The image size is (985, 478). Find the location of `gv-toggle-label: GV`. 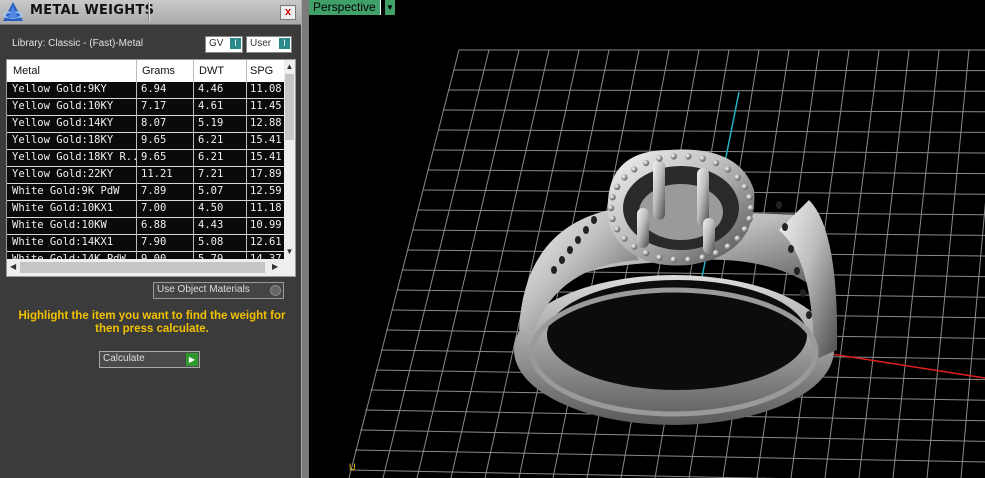

gv-toggle-label: GV is located at coordinates (216, 43).